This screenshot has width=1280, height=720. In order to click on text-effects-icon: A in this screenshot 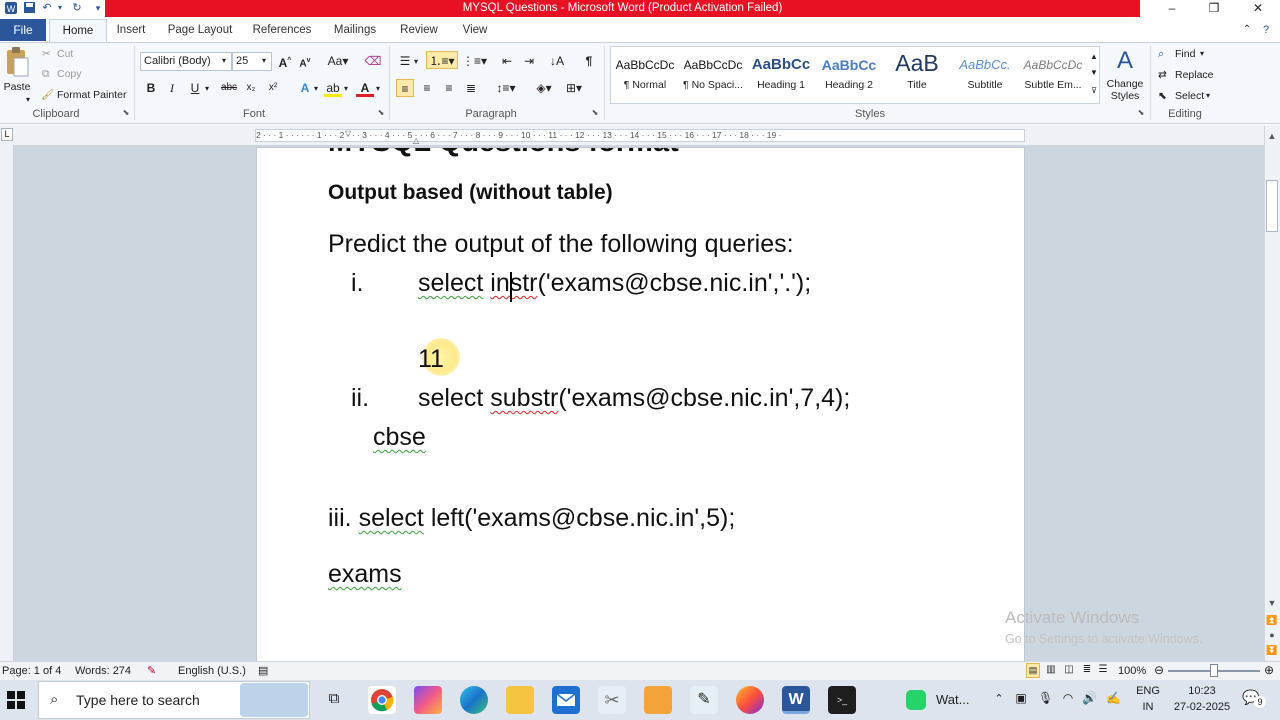, I will do `click(305, 88)`.